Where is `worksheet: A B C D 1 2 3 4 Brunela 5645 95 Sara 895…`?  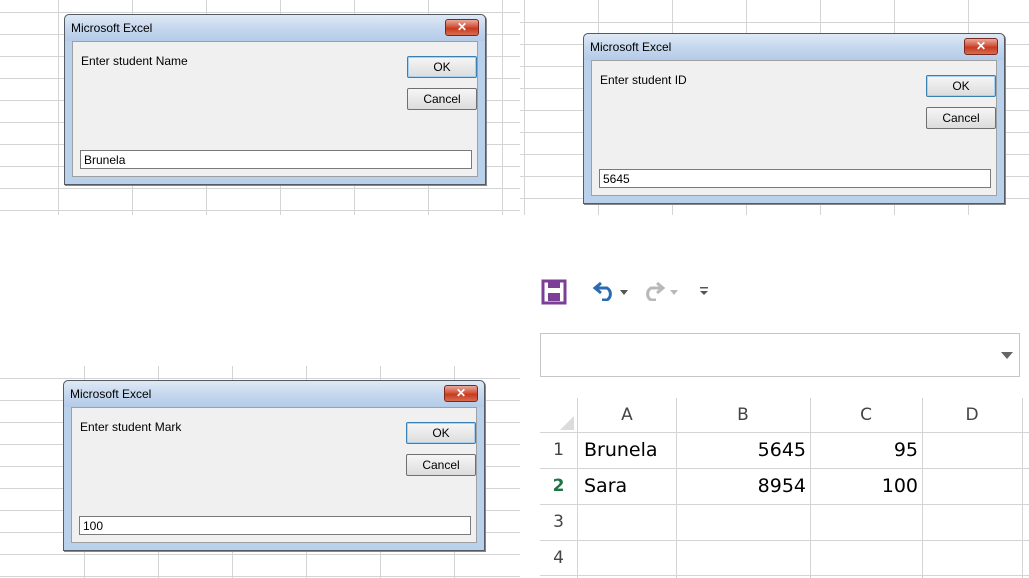
worksheet: A B C D 1 2 3 4 Brunela 5645 95 Sara 895… is located at coordinates (784, 488).